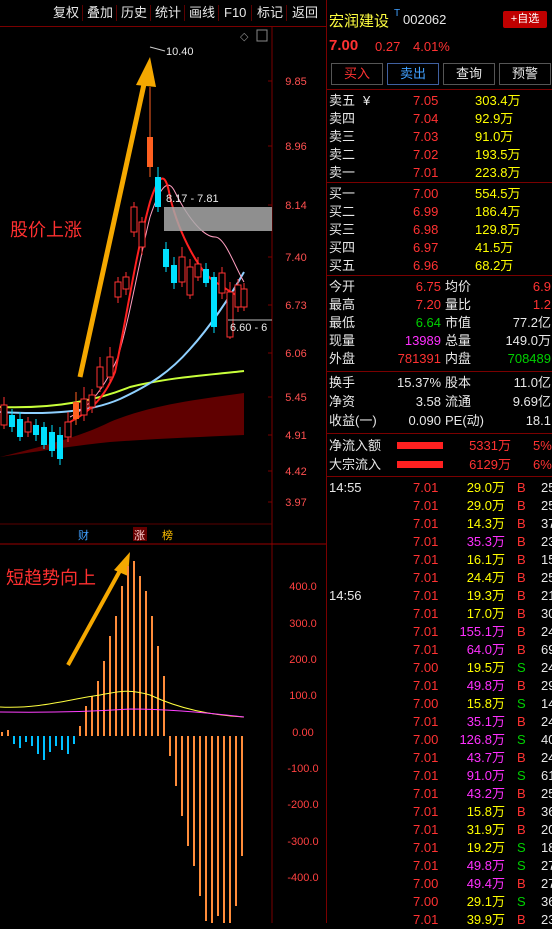 This screenshot has height=929, width=552. I want to click on history-button: 历史, so click(134, 13).